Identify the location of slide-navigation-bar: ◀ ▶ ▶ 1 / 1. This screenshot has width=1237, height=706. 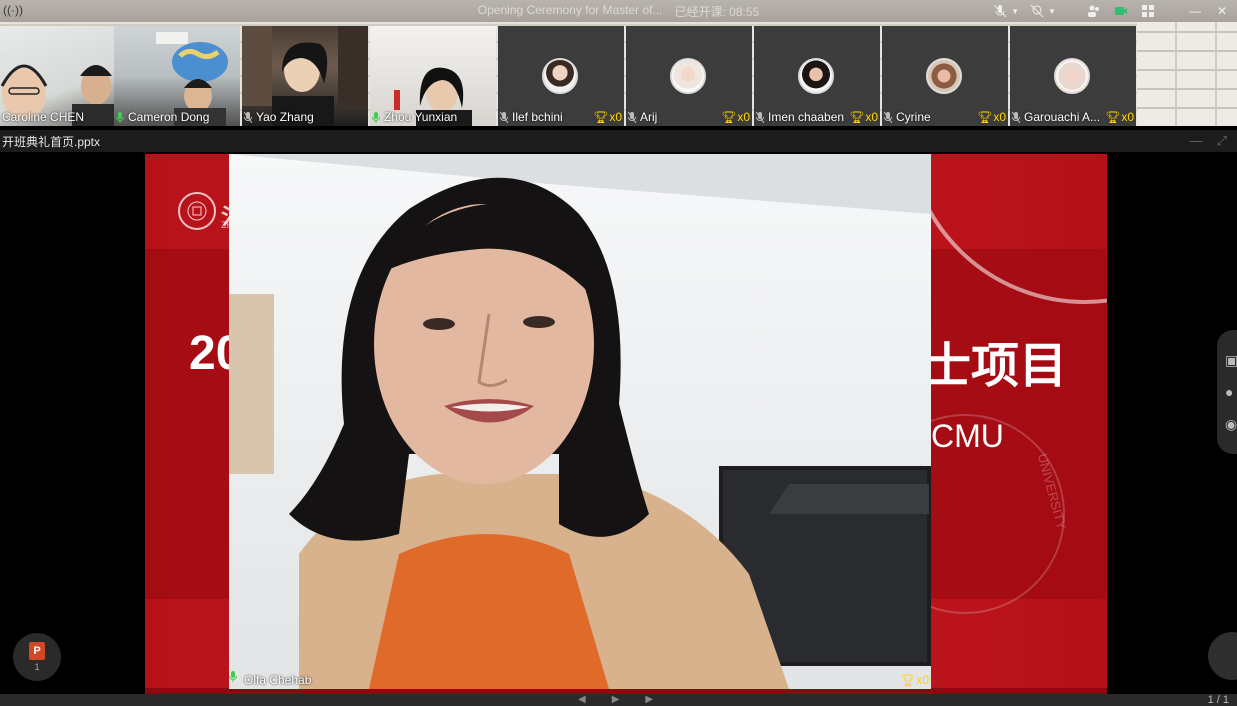
(618, 700).